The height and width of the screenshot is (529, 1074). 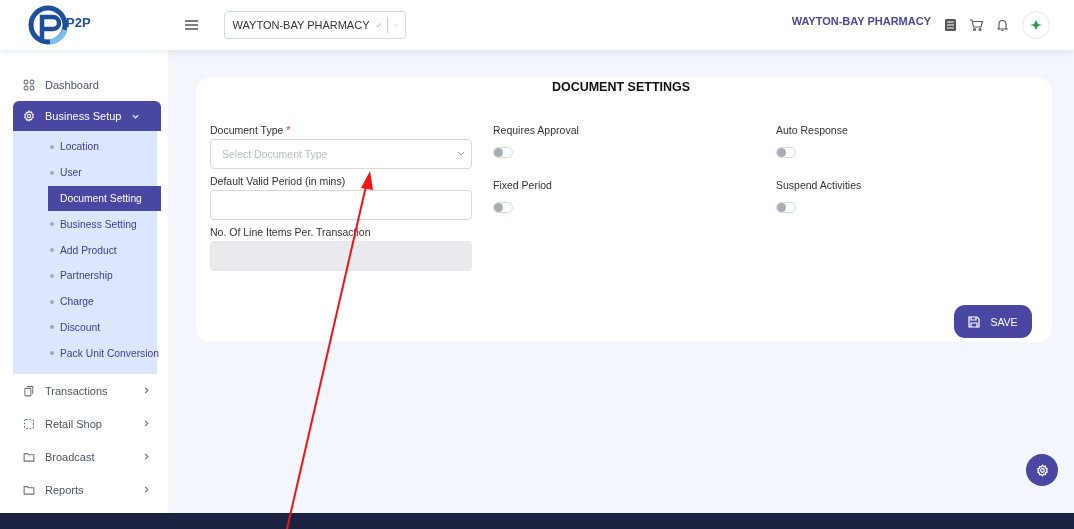 What do you see at coordinates (104, 198) in the screenshot?
I see `submenu-item: Document Setting` at bounding box center [104, 198].